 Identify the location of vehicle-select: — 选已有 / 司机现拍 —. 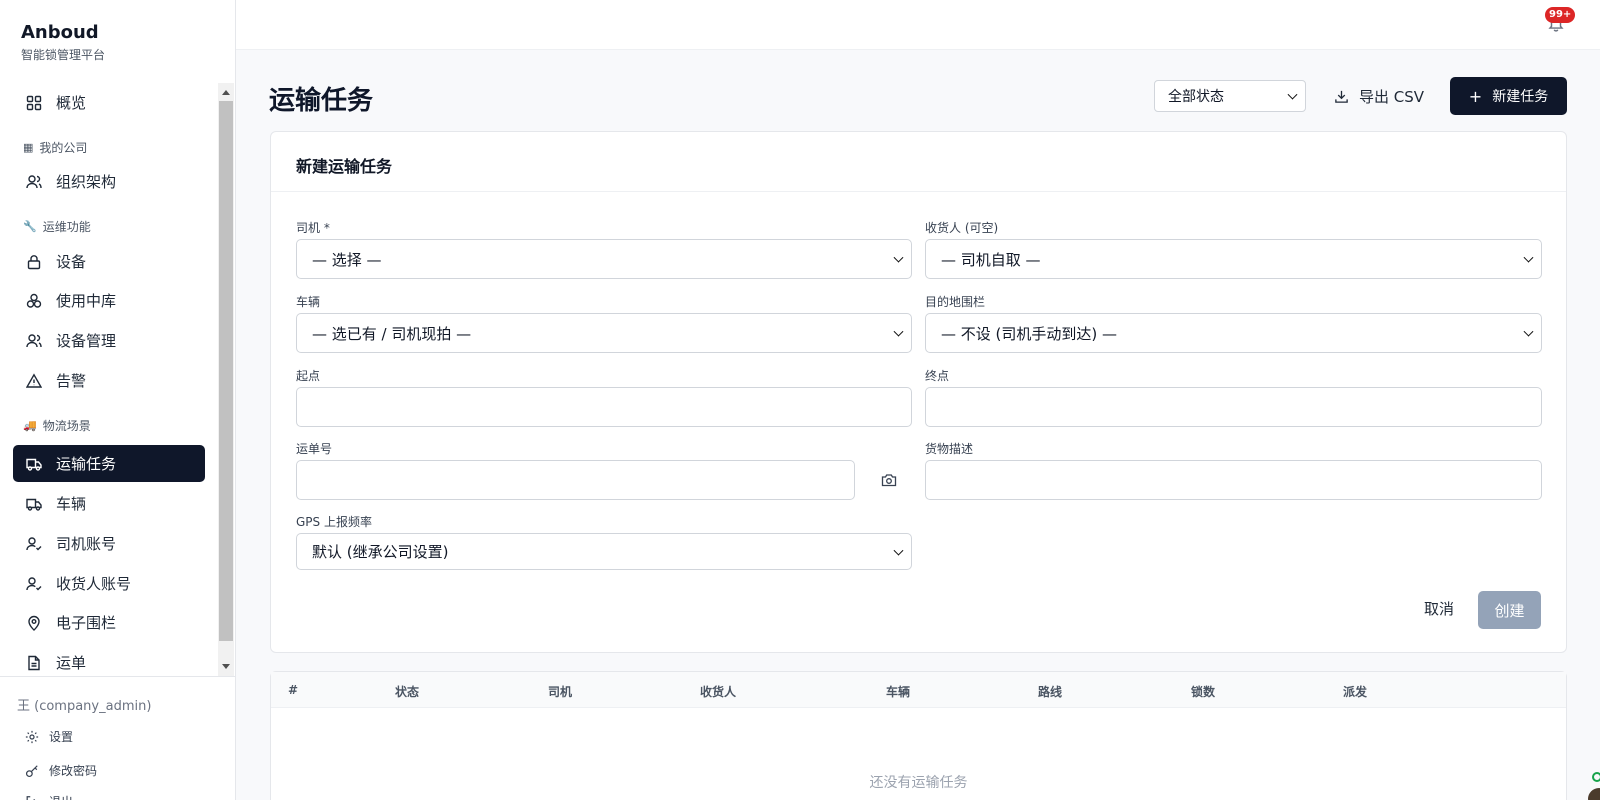
(604, 333).